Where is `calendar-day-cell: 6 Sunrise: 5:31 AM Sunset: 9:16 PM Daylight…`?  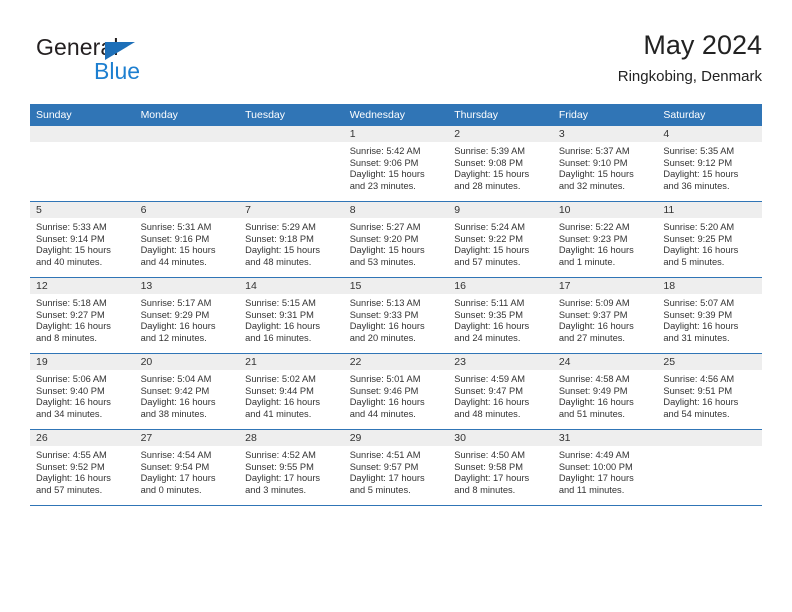 calendar-day-cell: 6 Sunrise: 5:31 AM Sunset: 9:16 PM Daylight… is located at coordinates (187, 239).